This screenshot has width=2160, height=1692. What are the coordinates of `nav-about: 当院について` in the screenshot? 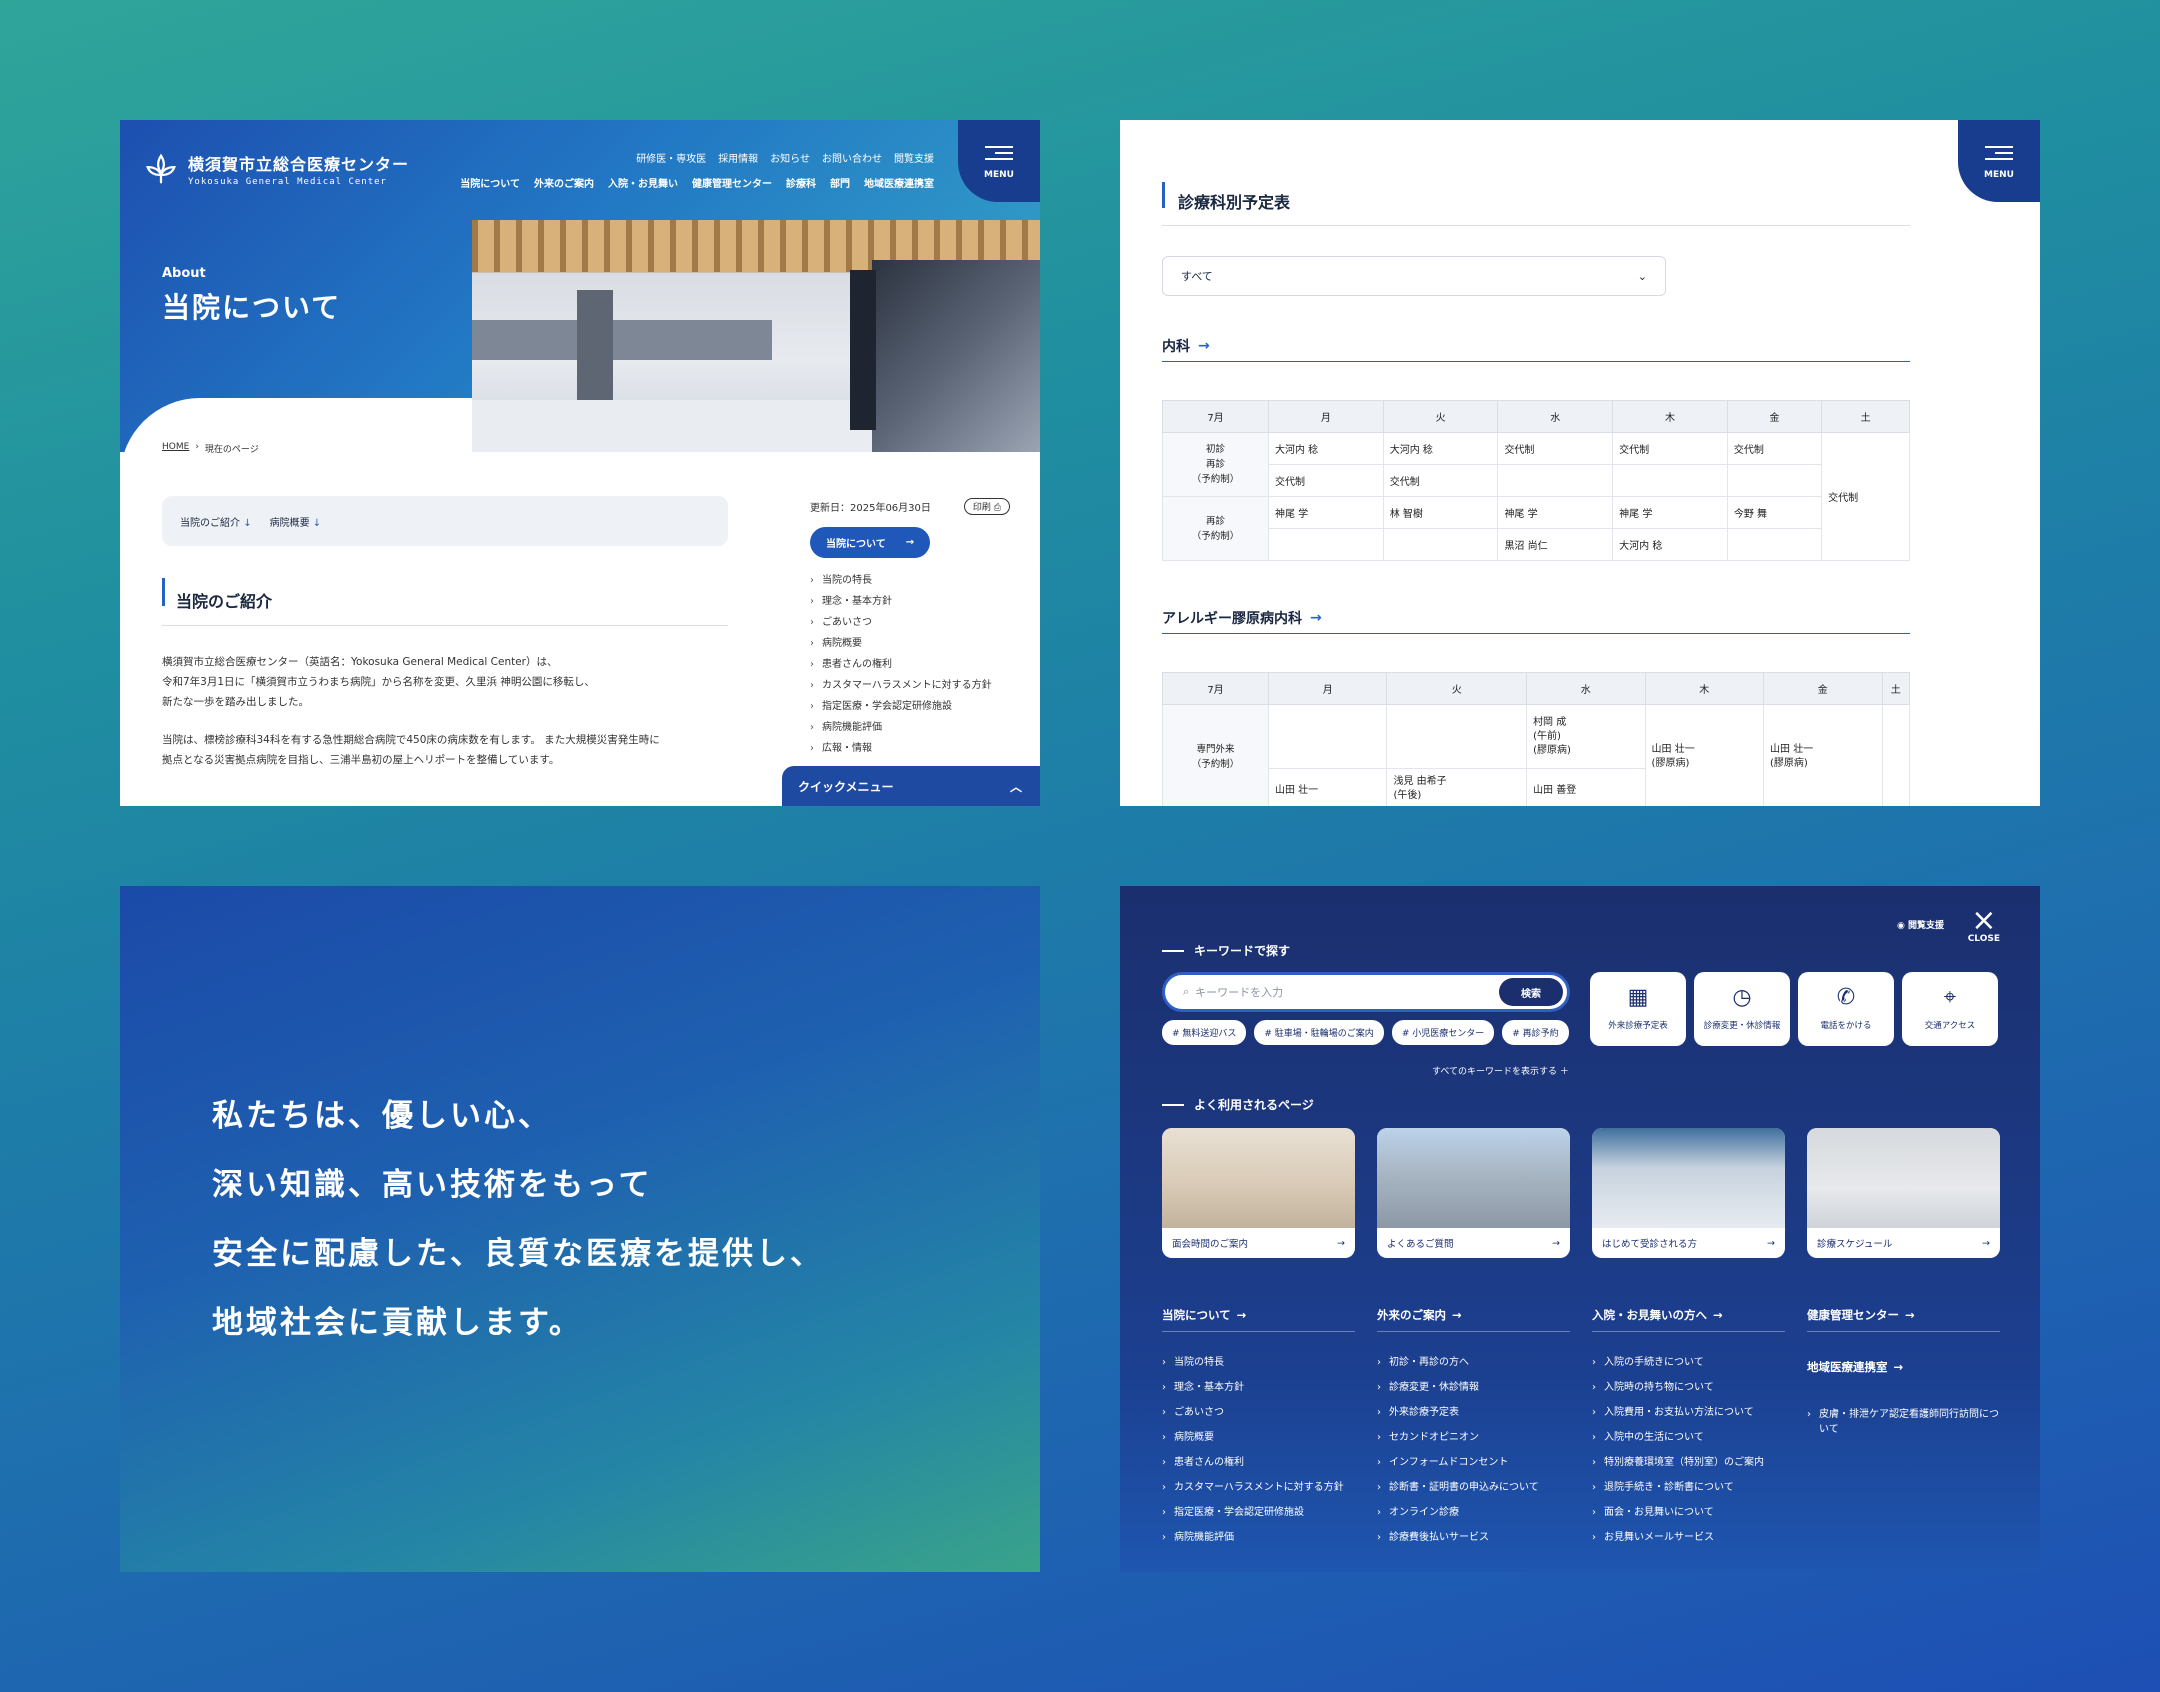 It's located at (490, 182).